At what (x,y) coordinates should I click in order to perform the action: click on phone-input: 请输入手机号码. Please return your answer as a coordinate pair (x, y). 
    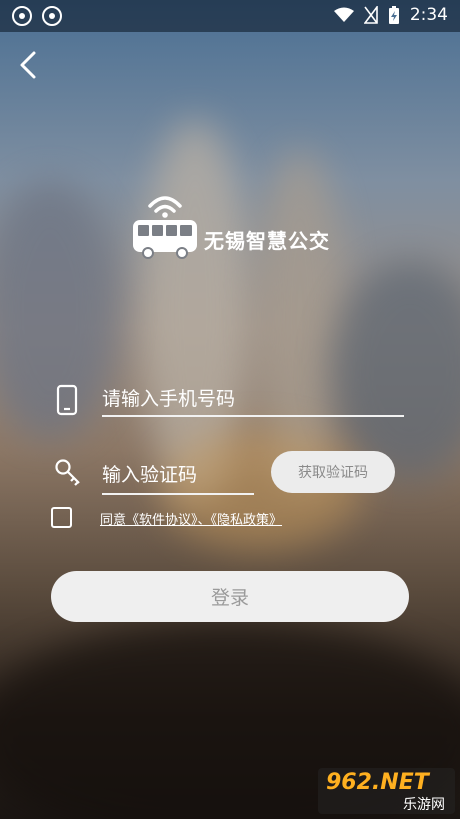
    Looking at the image, I should click on (168, 397).